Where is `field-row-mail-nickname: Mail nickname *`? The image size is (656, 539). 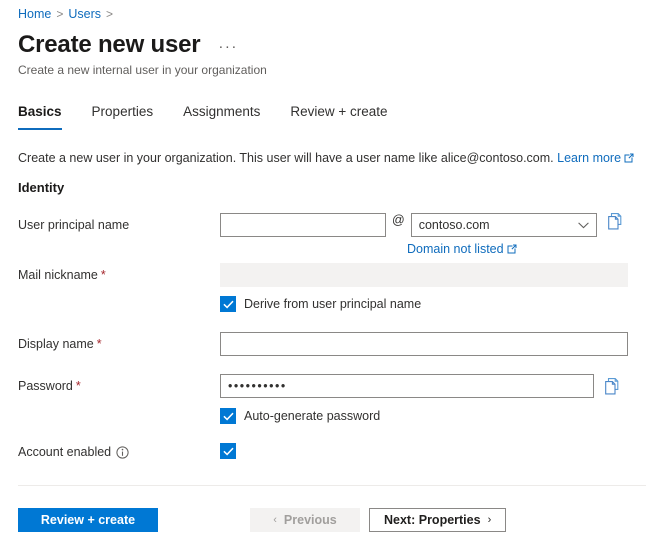
field-row-mail-nickname: Mail nickname * is located at coordinates (328, 279).